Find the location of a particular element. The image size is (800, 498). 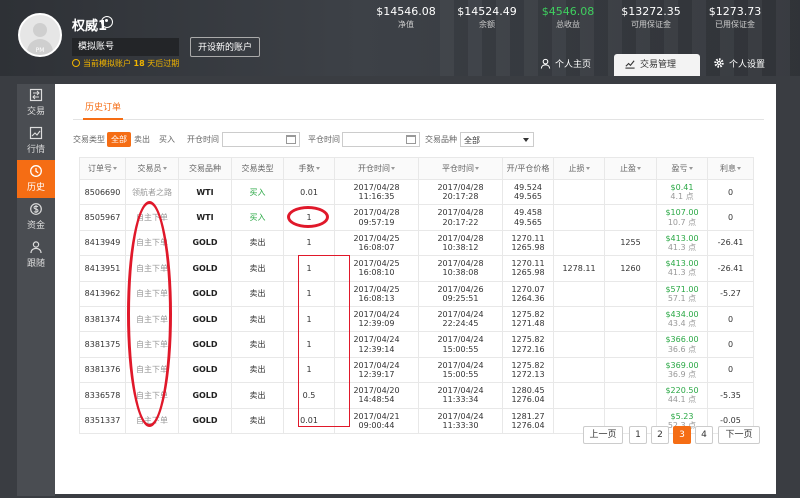

cell-interest: 0 is located at coordinates (730, 217).